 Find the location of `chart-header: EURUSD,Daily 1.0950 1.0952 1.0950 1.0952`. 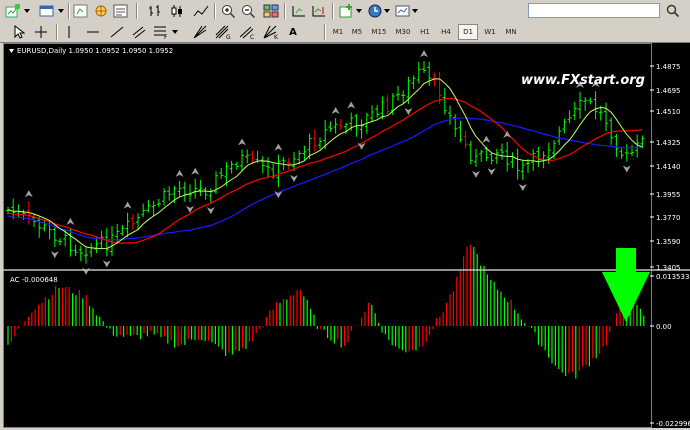

chart-header: EURUSD,Daily 1.0950 1.0952 1.0950 1.0952 is located at coordinates (95, 51).